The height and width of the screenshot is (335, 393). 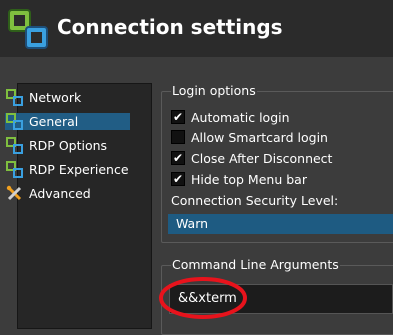 I want to click on sidebar-item-rdp-options: RDP Options, so click(x=56, y=145).